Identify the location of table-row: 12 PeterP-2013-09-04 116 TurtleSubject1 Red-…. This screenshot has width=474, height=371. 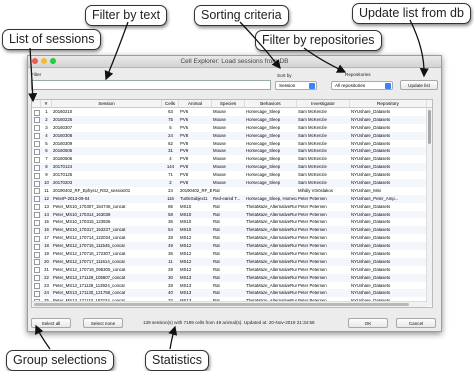
(232, 198).